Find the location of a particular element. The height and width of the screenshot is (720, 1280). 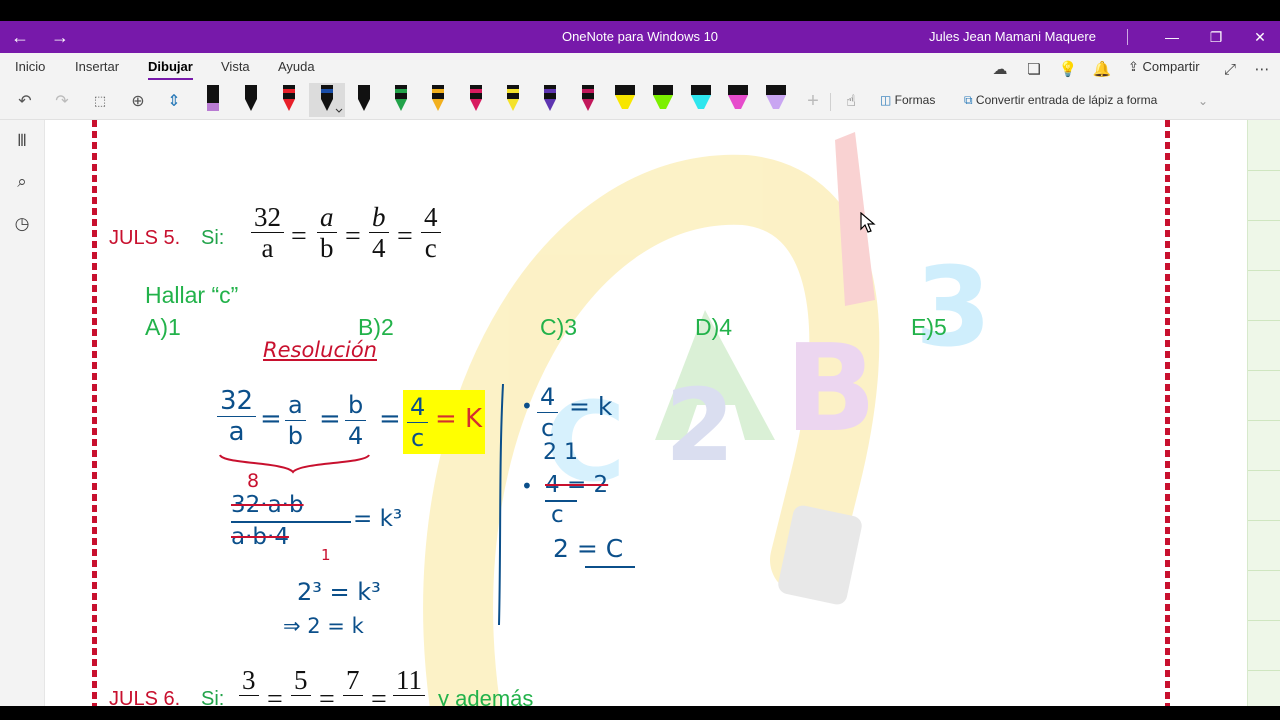

highlighter-green-icon is located at coordinates (663, 100).